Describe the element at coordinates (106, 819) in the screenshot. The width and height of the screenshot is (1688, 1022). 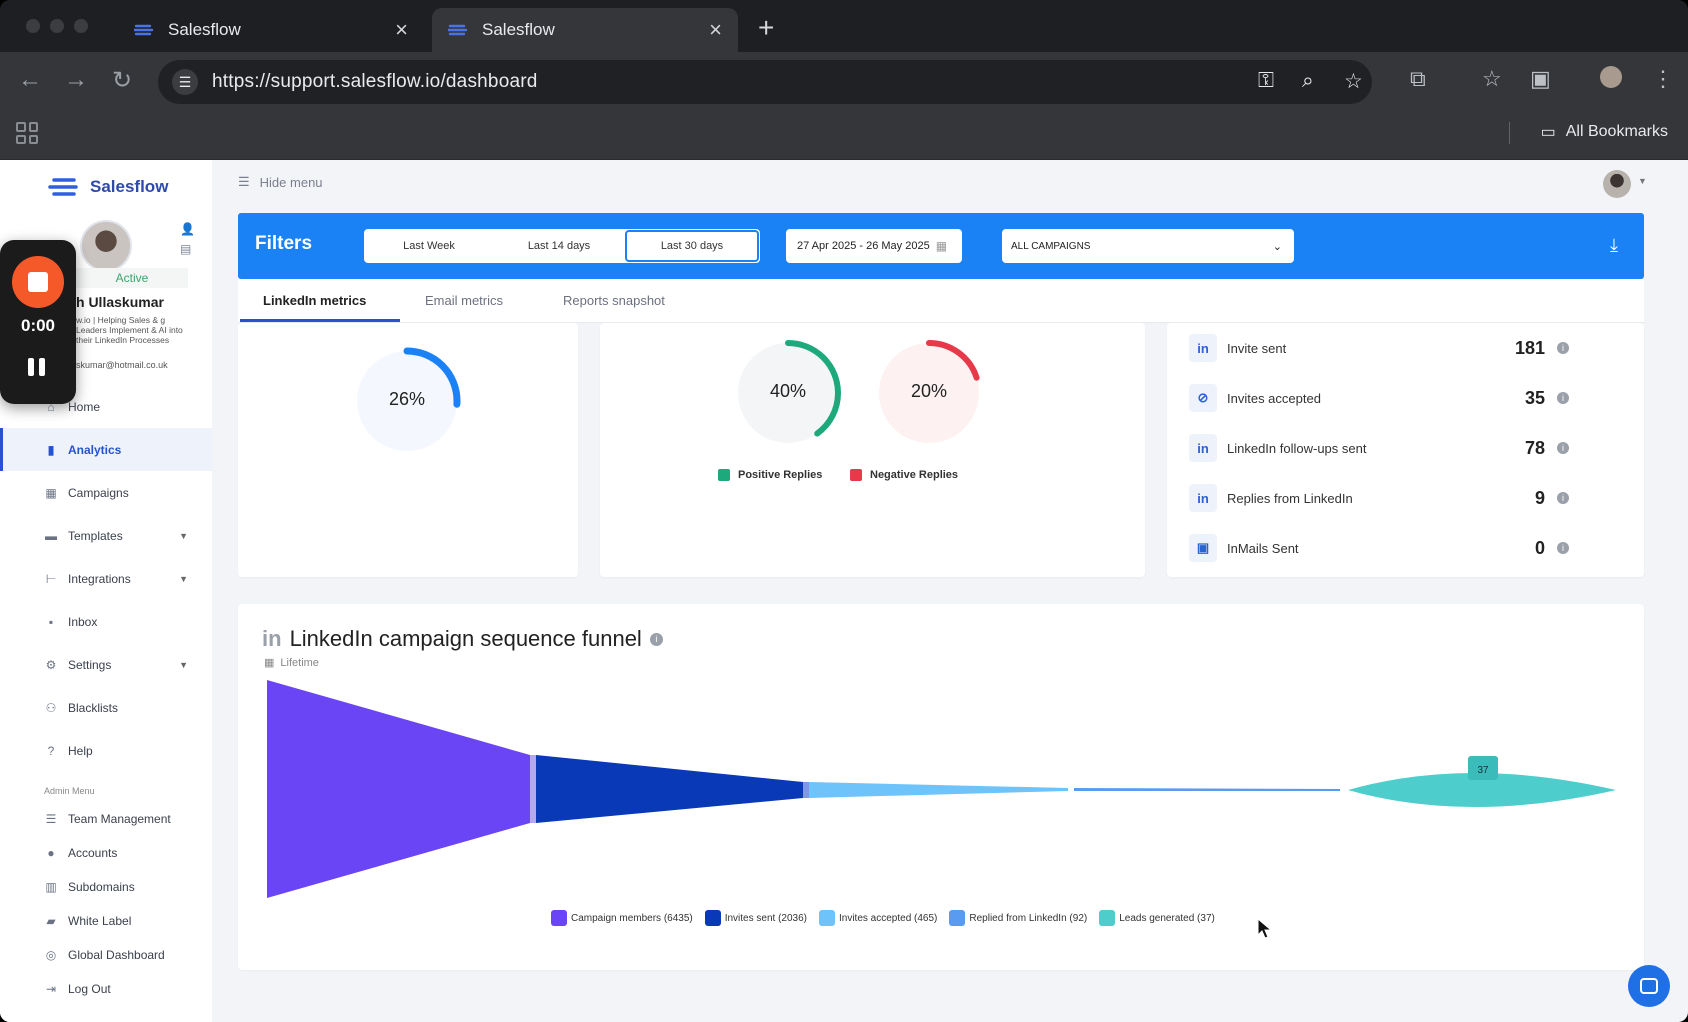
I see `sidebar-item-team-management: ☰ Team Management` at that location.